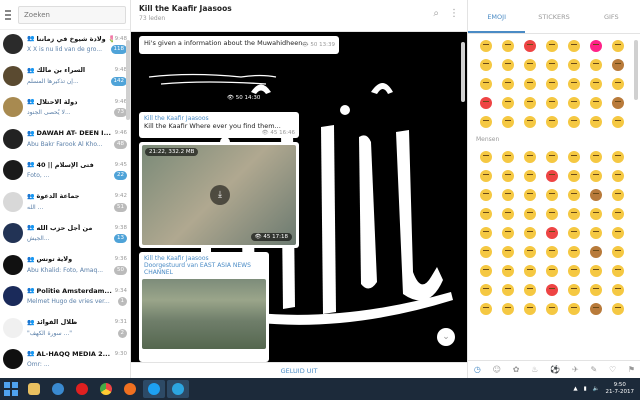 The image size is (640, 400). Describe the element at coordinates (620, 389) in the screenshot. I see `clock: 9:50 21-7-2017` at that location.